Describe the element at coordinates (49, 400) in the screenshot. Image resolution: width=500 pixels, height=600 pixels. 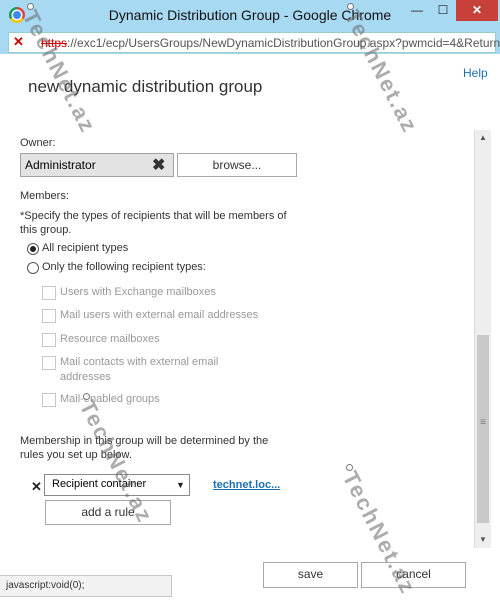
I see `mail-enabled-groups-checkbox` at that location.